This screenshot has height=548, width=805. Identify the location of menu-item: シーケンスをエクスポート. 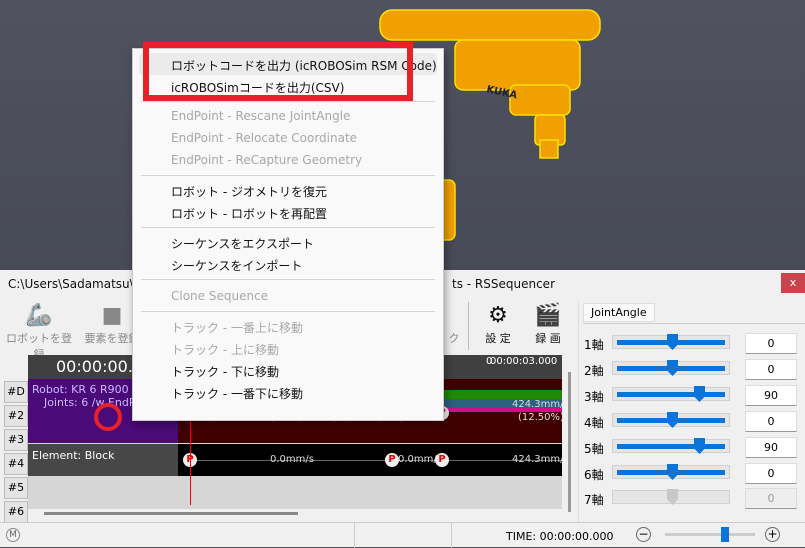
(242, 243).